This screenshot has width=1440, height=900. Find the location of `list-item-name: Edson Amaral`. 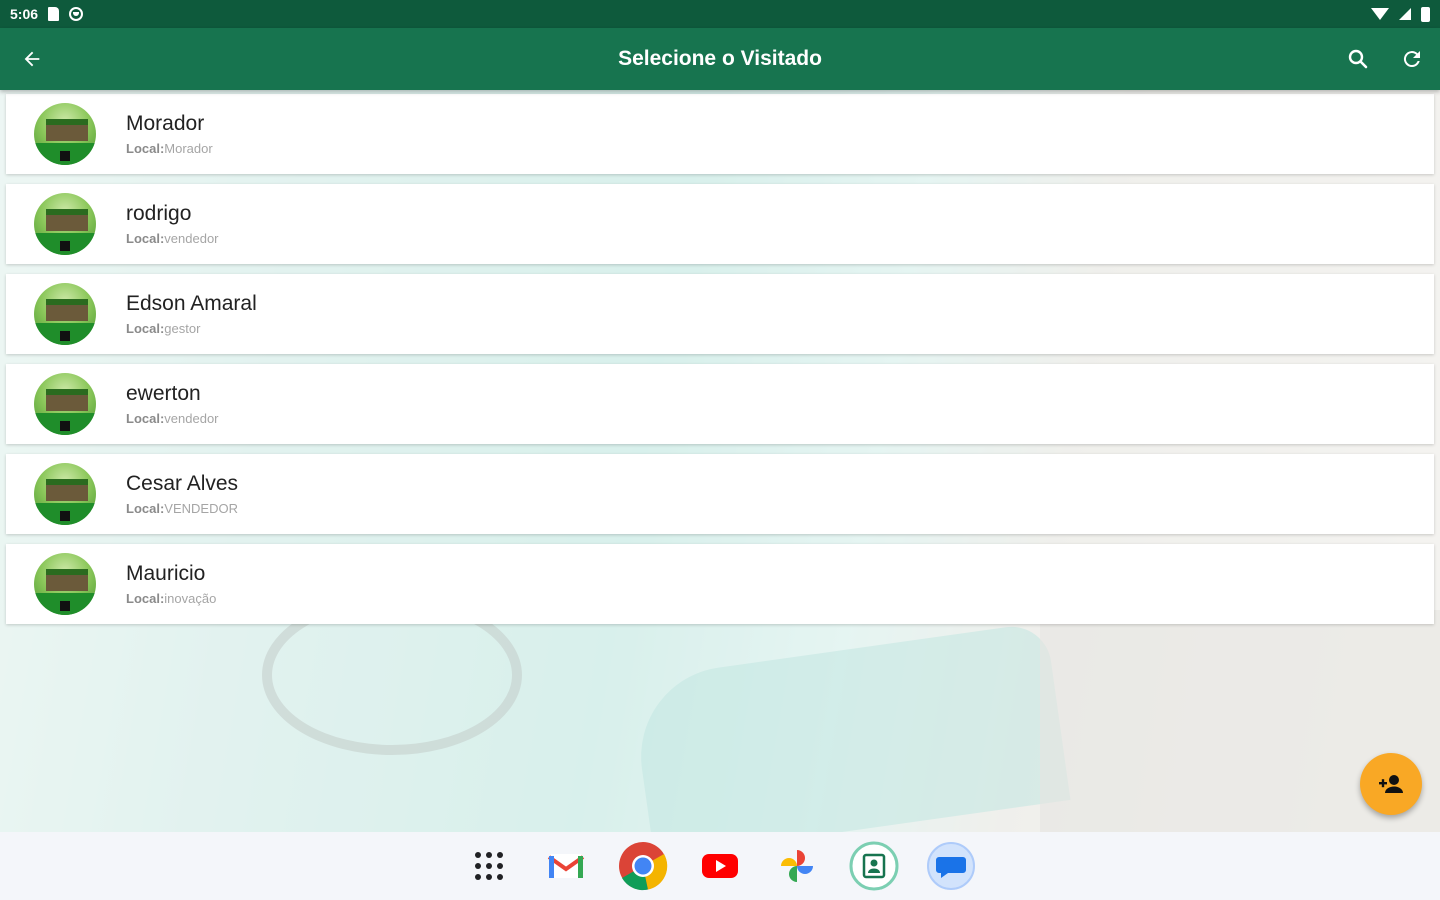

list-item-name: Edson Amaral is located at coordinates (191, 303).